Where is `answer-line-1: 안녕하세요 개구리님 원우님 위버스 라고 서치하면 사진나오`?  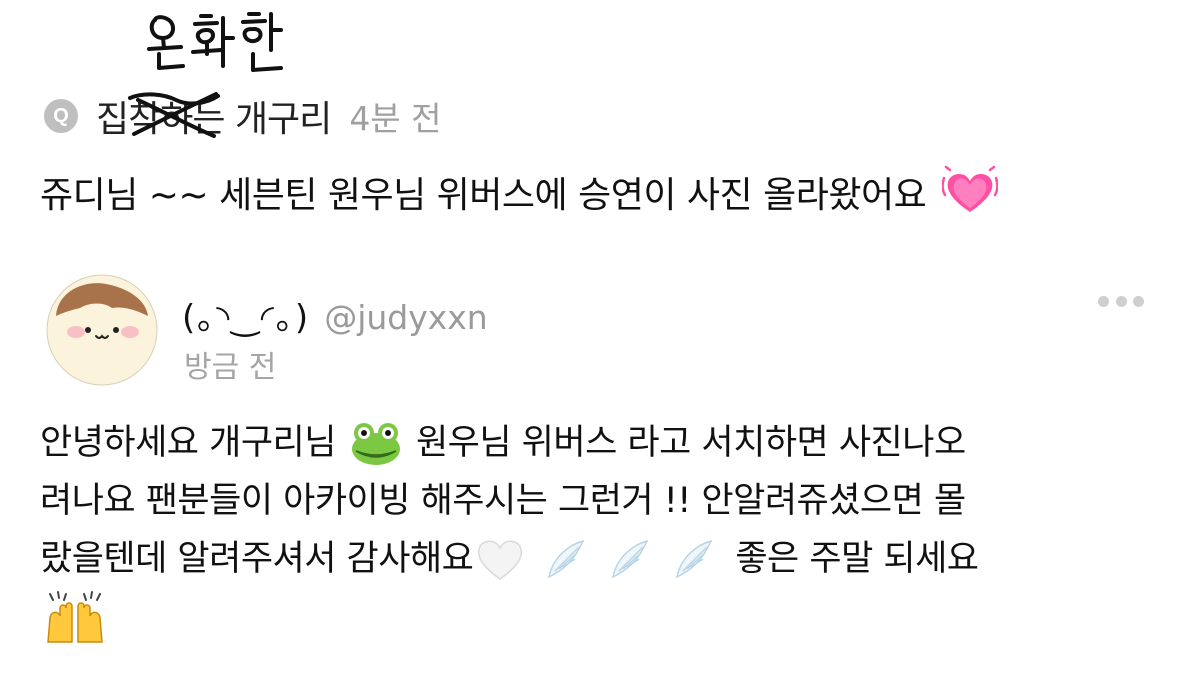
answer-line-1: 안녕하세요 개구리님 원우님 위버스 라고 서치하면 사진나오 is located at coordinates (605, 443).